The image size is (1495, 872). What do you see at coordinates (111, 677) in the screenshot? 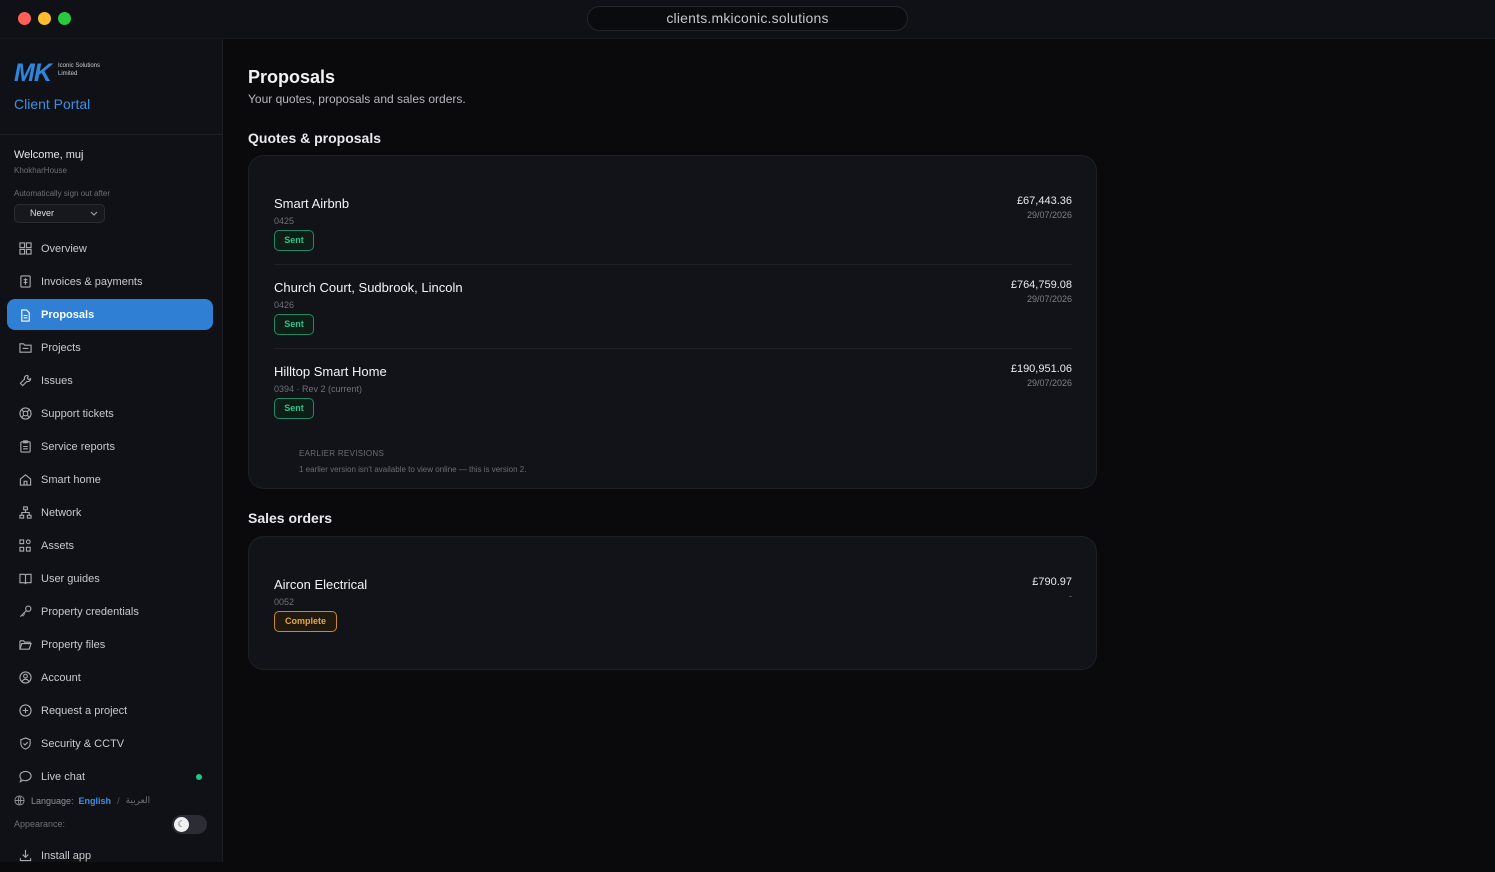
I see `sidebar-item-account: Account` at bounding box center [111, 677].